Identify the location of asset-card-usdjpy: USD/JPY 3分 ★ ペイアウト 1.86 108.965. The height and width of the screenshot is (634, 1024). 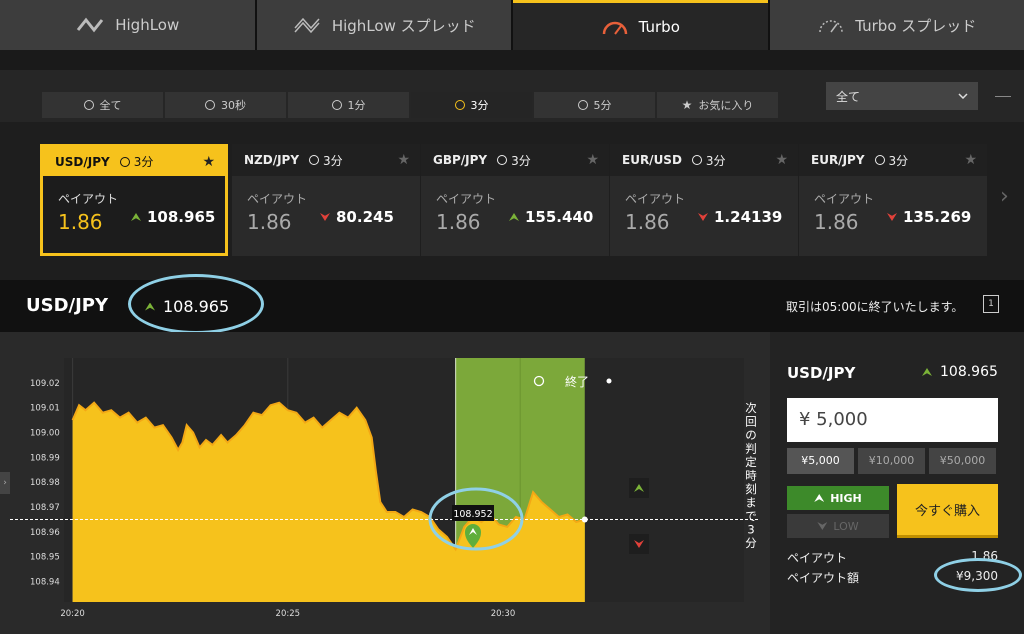
(134, 200).